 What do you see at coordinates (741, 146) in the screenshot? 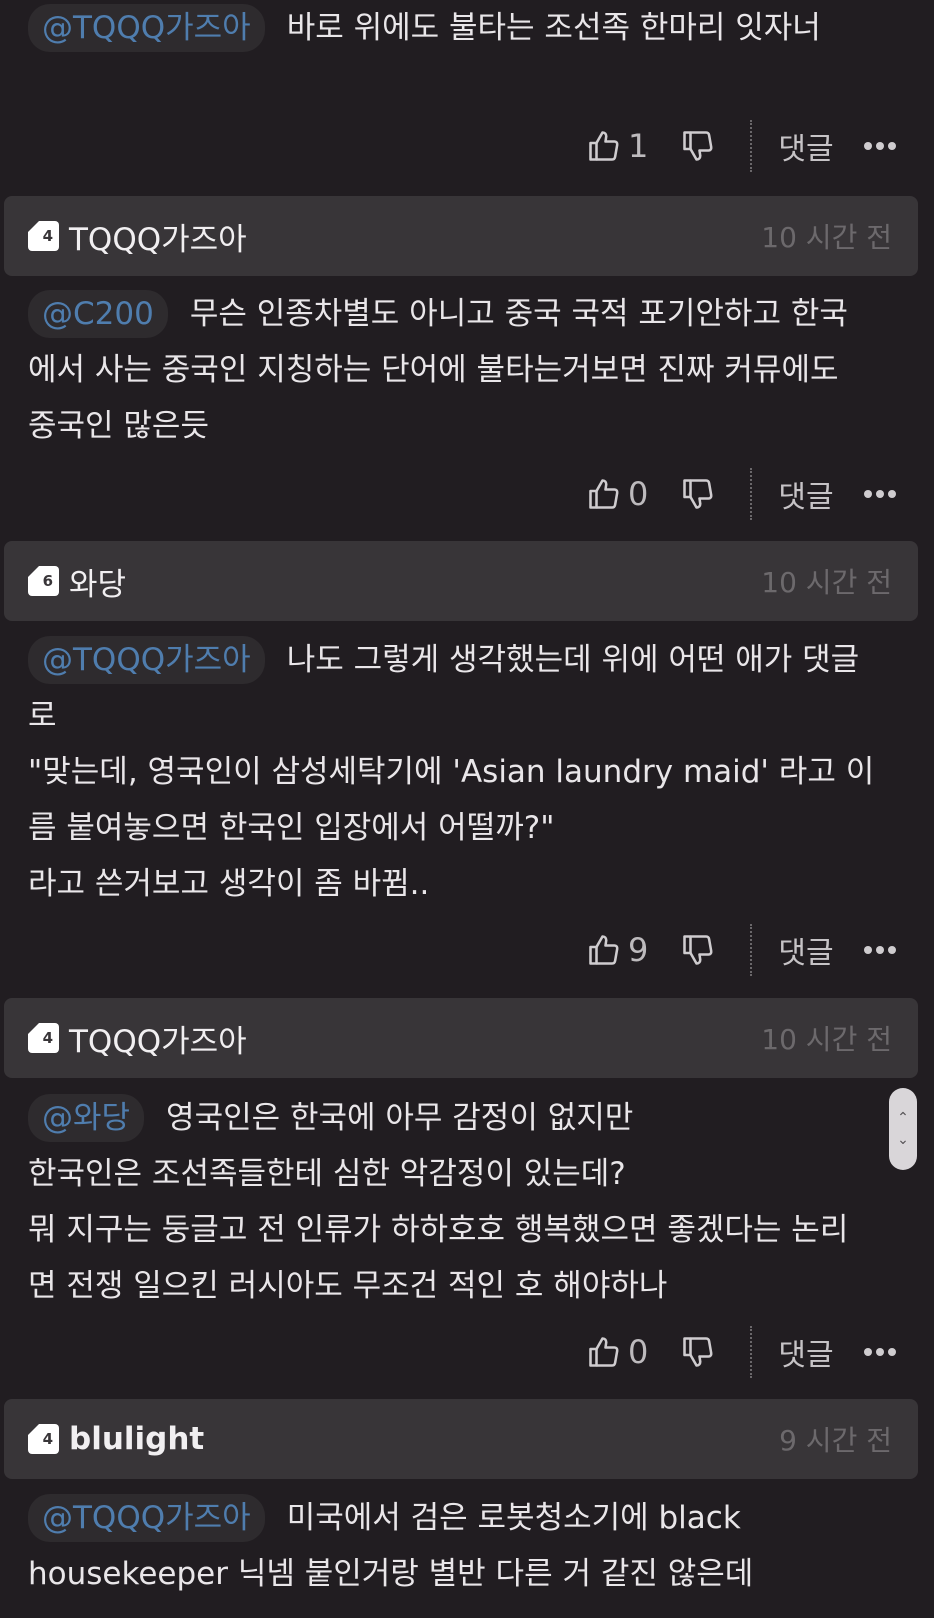
I see `comment-actions: 1 댓글` at bounding box center [741, 146].